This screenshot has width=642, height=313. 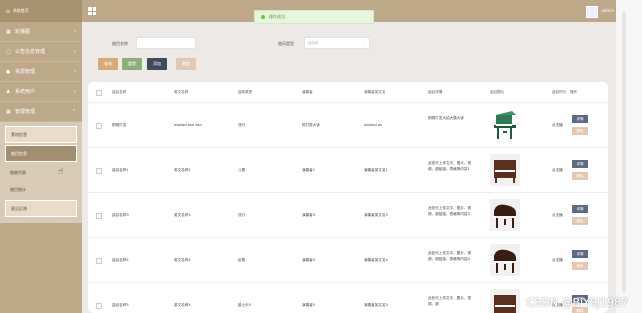 I want to click on cell-player: 演奏者5, so click(x=309, y=305).